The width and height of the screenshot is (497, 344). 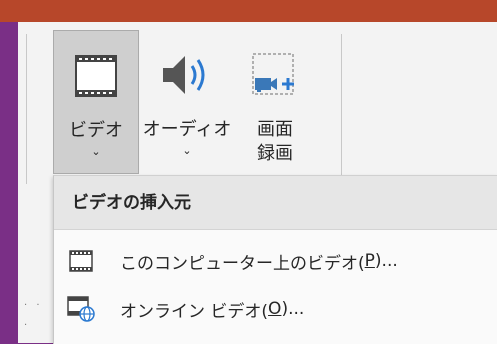 What do you see at coordinates (194, 311) in the screenshot?
I see `menu-item-label: オンライン ビデオ(` at bounding box center [194, 311].